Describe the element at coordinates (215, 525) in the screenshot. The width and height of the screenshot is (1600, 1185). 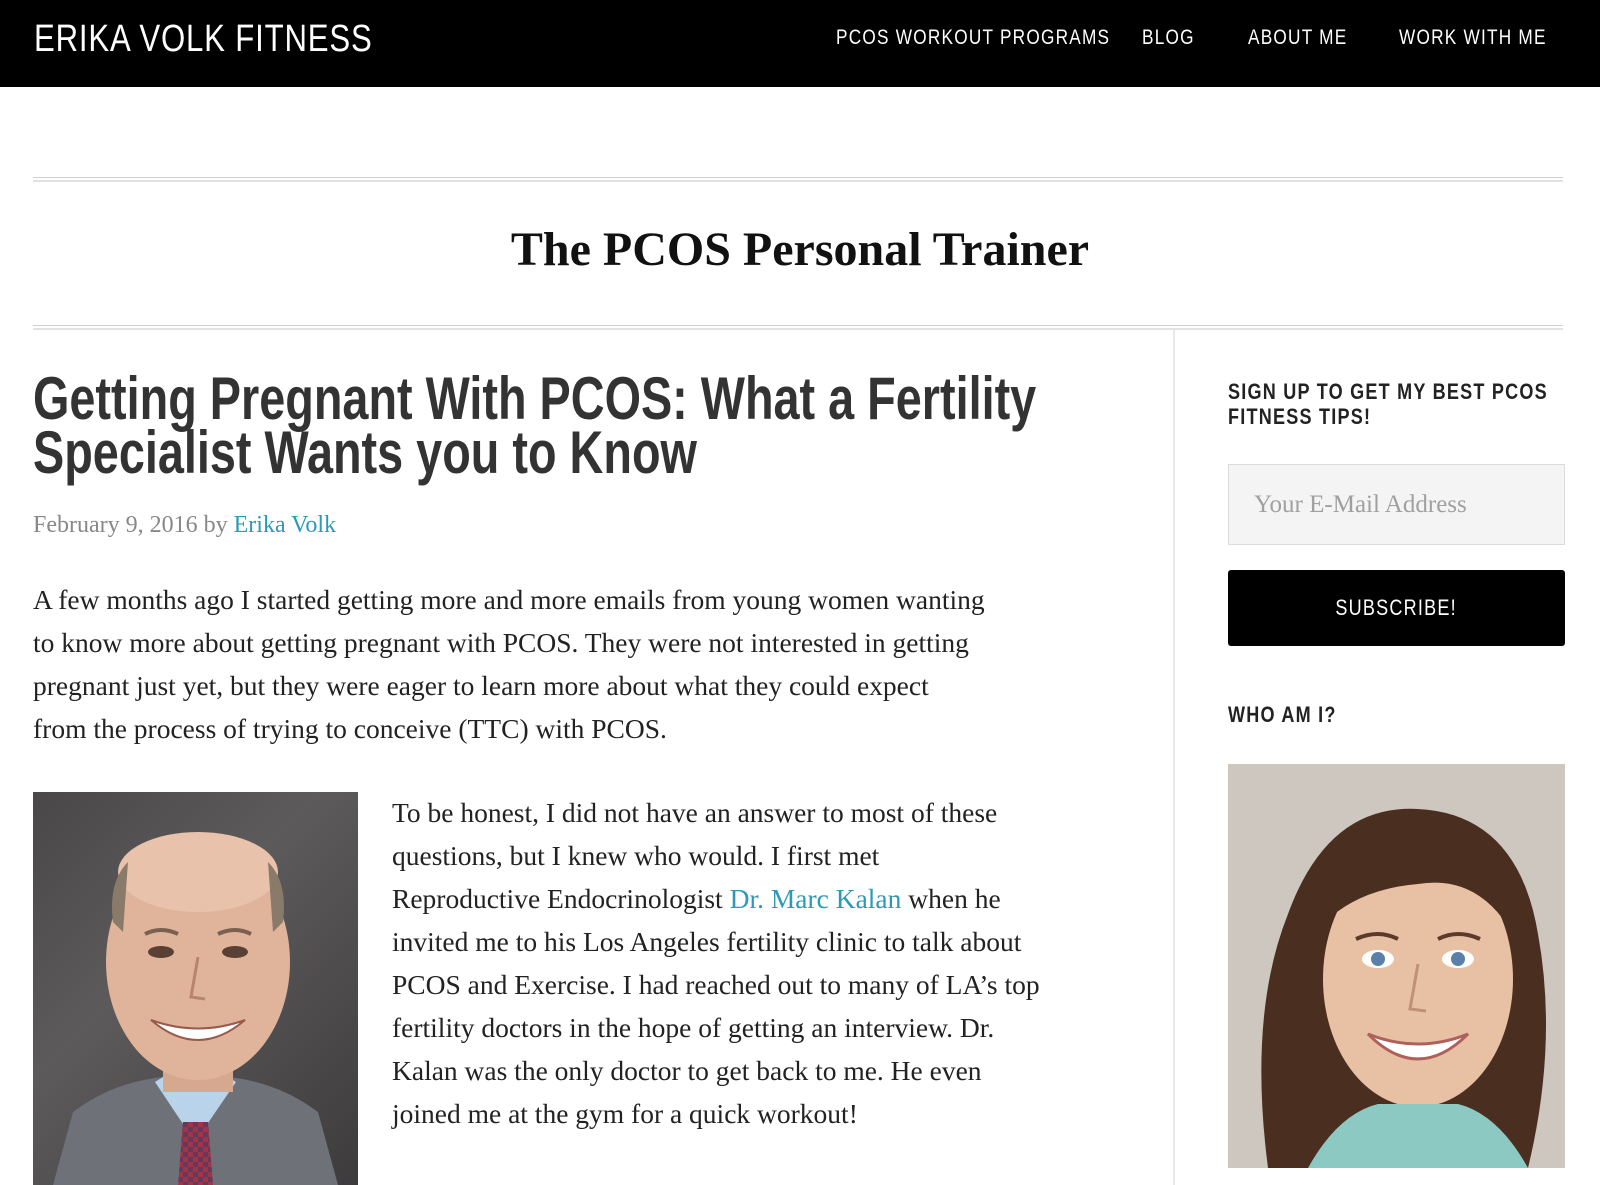
I see `post-meta-by: by` at that location.